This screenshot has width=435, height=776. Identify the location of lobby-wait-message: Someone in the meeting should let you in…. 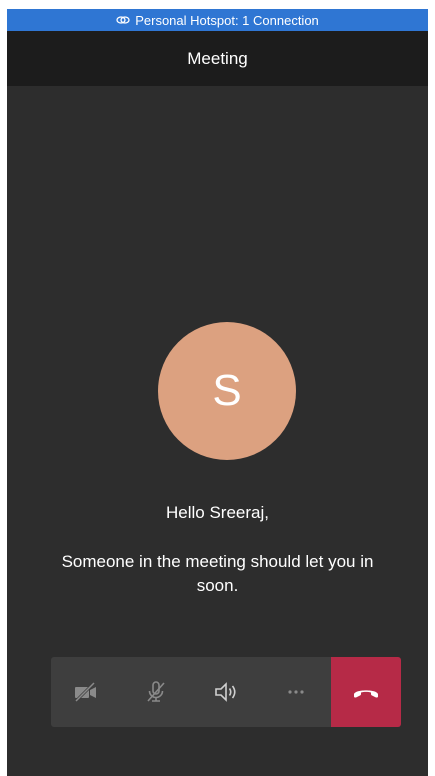
(217, 573).